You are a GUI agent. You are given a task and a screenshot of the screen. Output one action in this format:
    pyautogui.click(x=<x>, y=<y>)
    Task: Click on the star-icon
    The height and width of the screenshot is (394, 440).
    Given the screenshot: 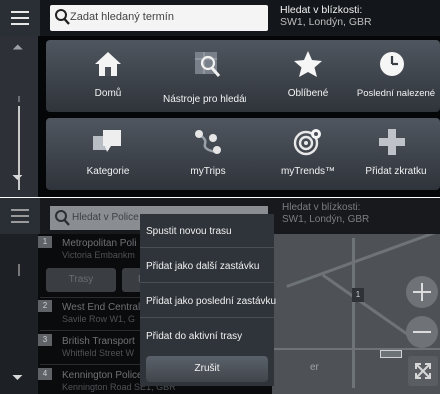 What is the action you would take?
    pyautogui.click(x=308, y=64)
    